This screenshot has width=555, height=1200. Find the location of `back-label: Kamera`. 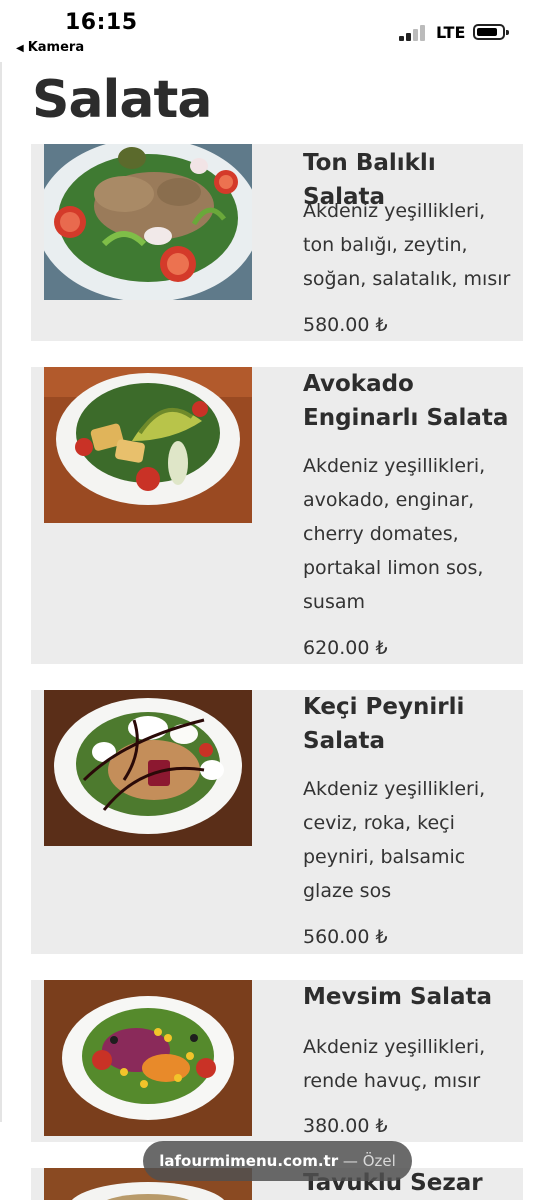

back-label: Kamera is located at coordinates (56, 47).